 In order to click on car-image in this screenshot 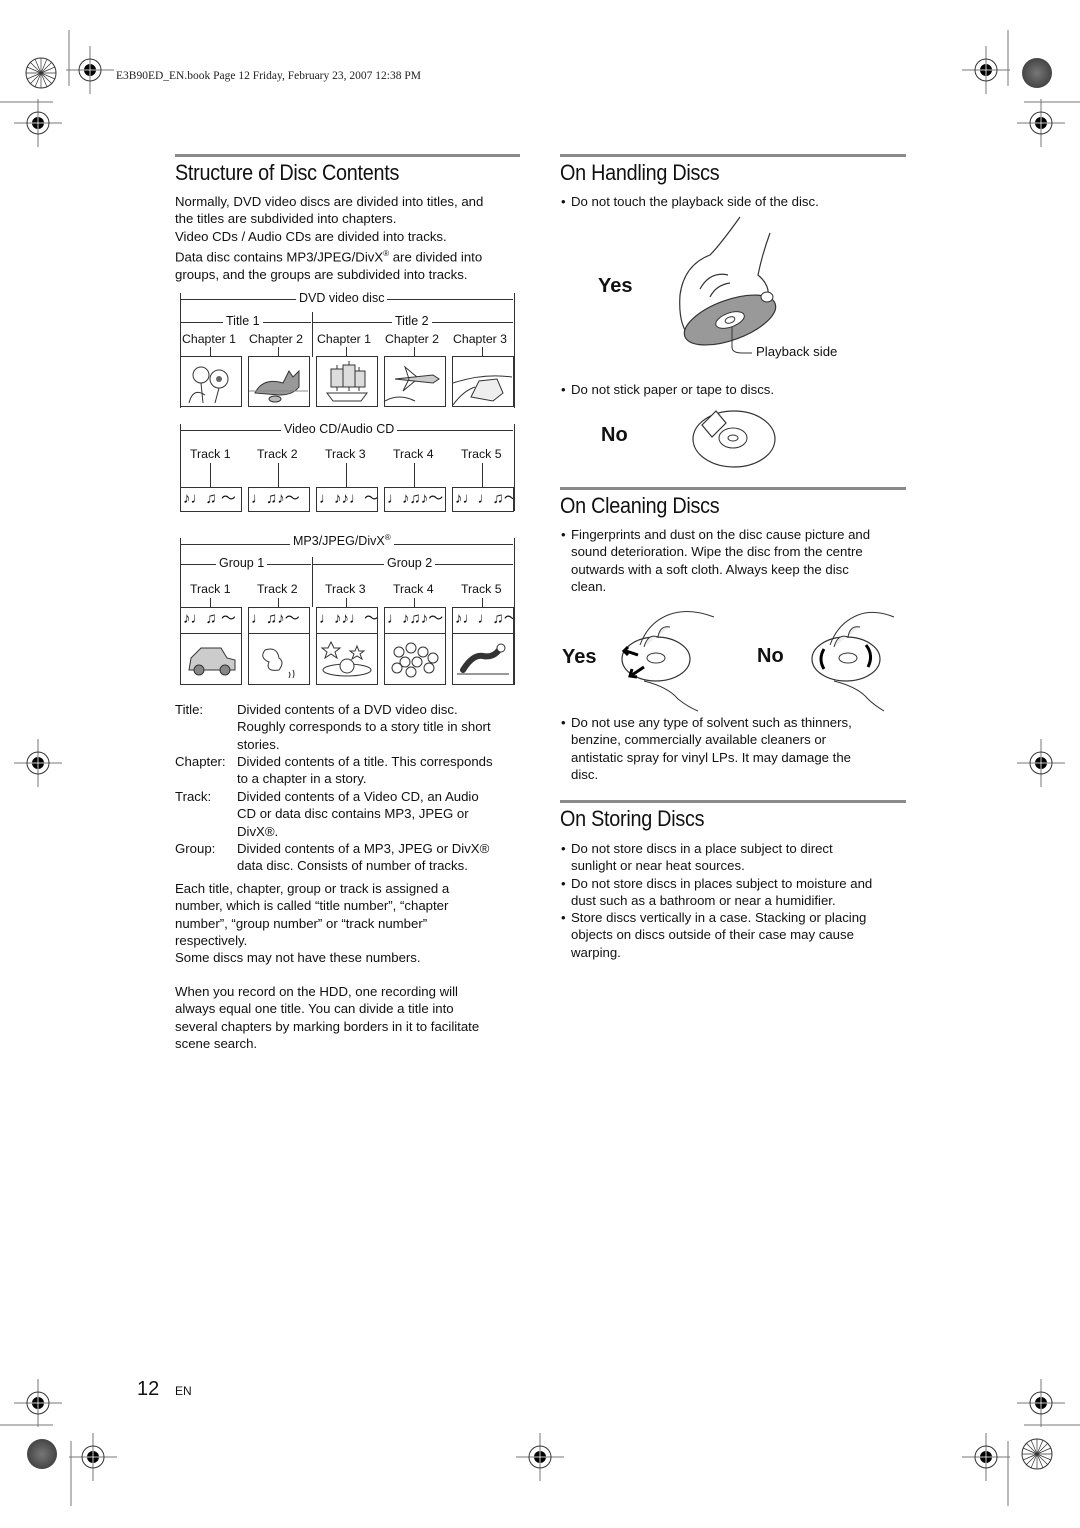, I will do `click(211, 659)`.